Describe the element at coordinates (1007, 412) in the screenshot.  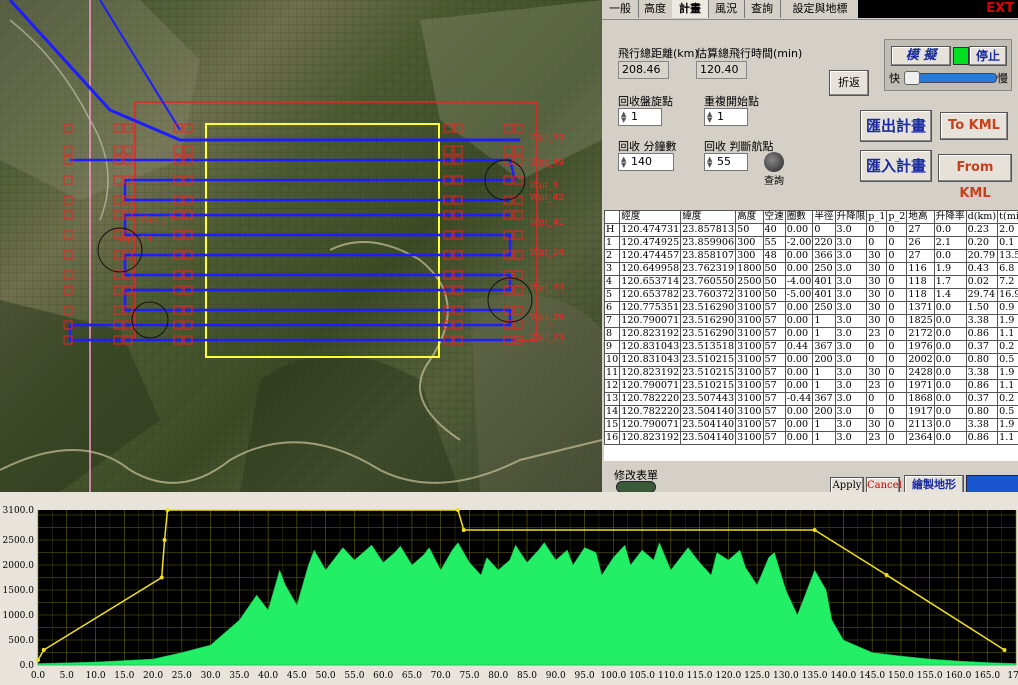
I see `table-cell: 0.5` at that location.